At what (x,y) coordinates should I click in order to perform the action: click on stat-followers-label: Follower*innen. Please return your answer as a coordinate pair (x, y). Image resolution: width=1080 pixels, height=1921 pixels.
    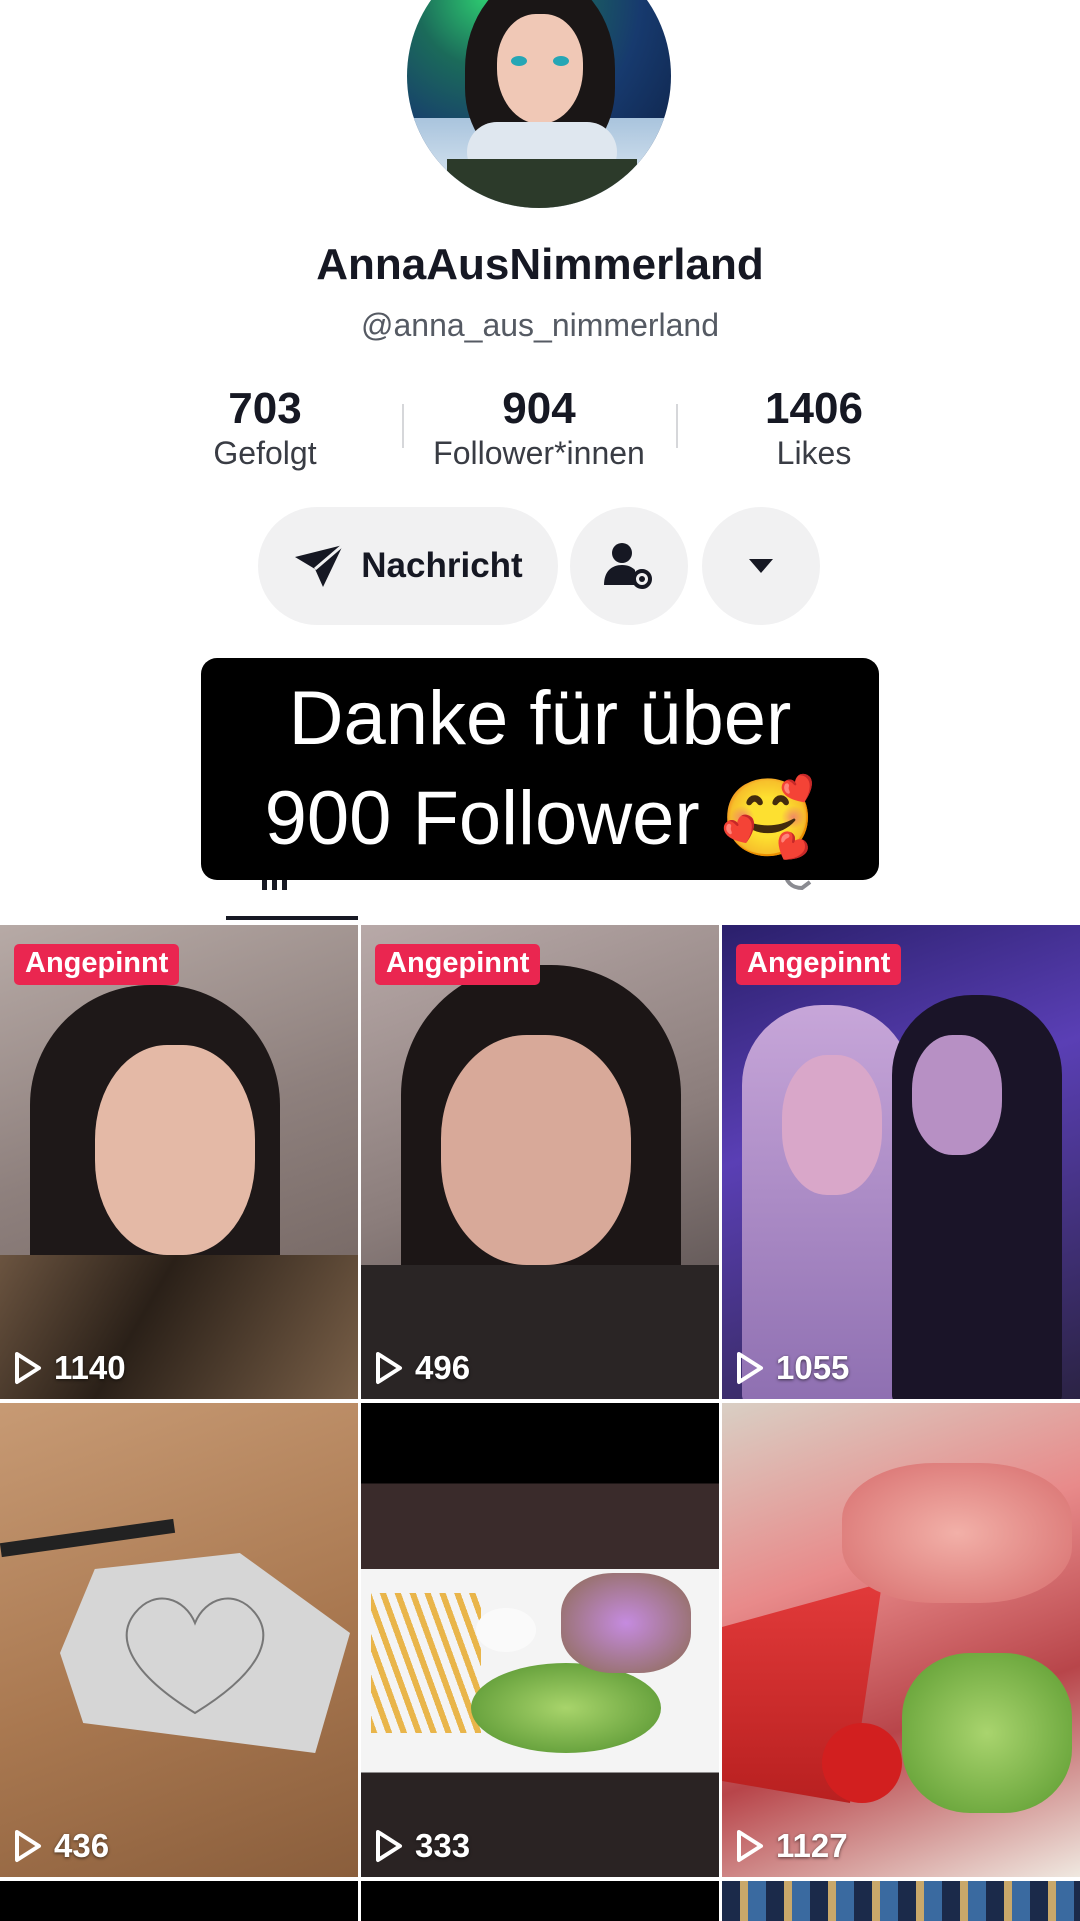
    Looking at the image, I should click on (539, 453).